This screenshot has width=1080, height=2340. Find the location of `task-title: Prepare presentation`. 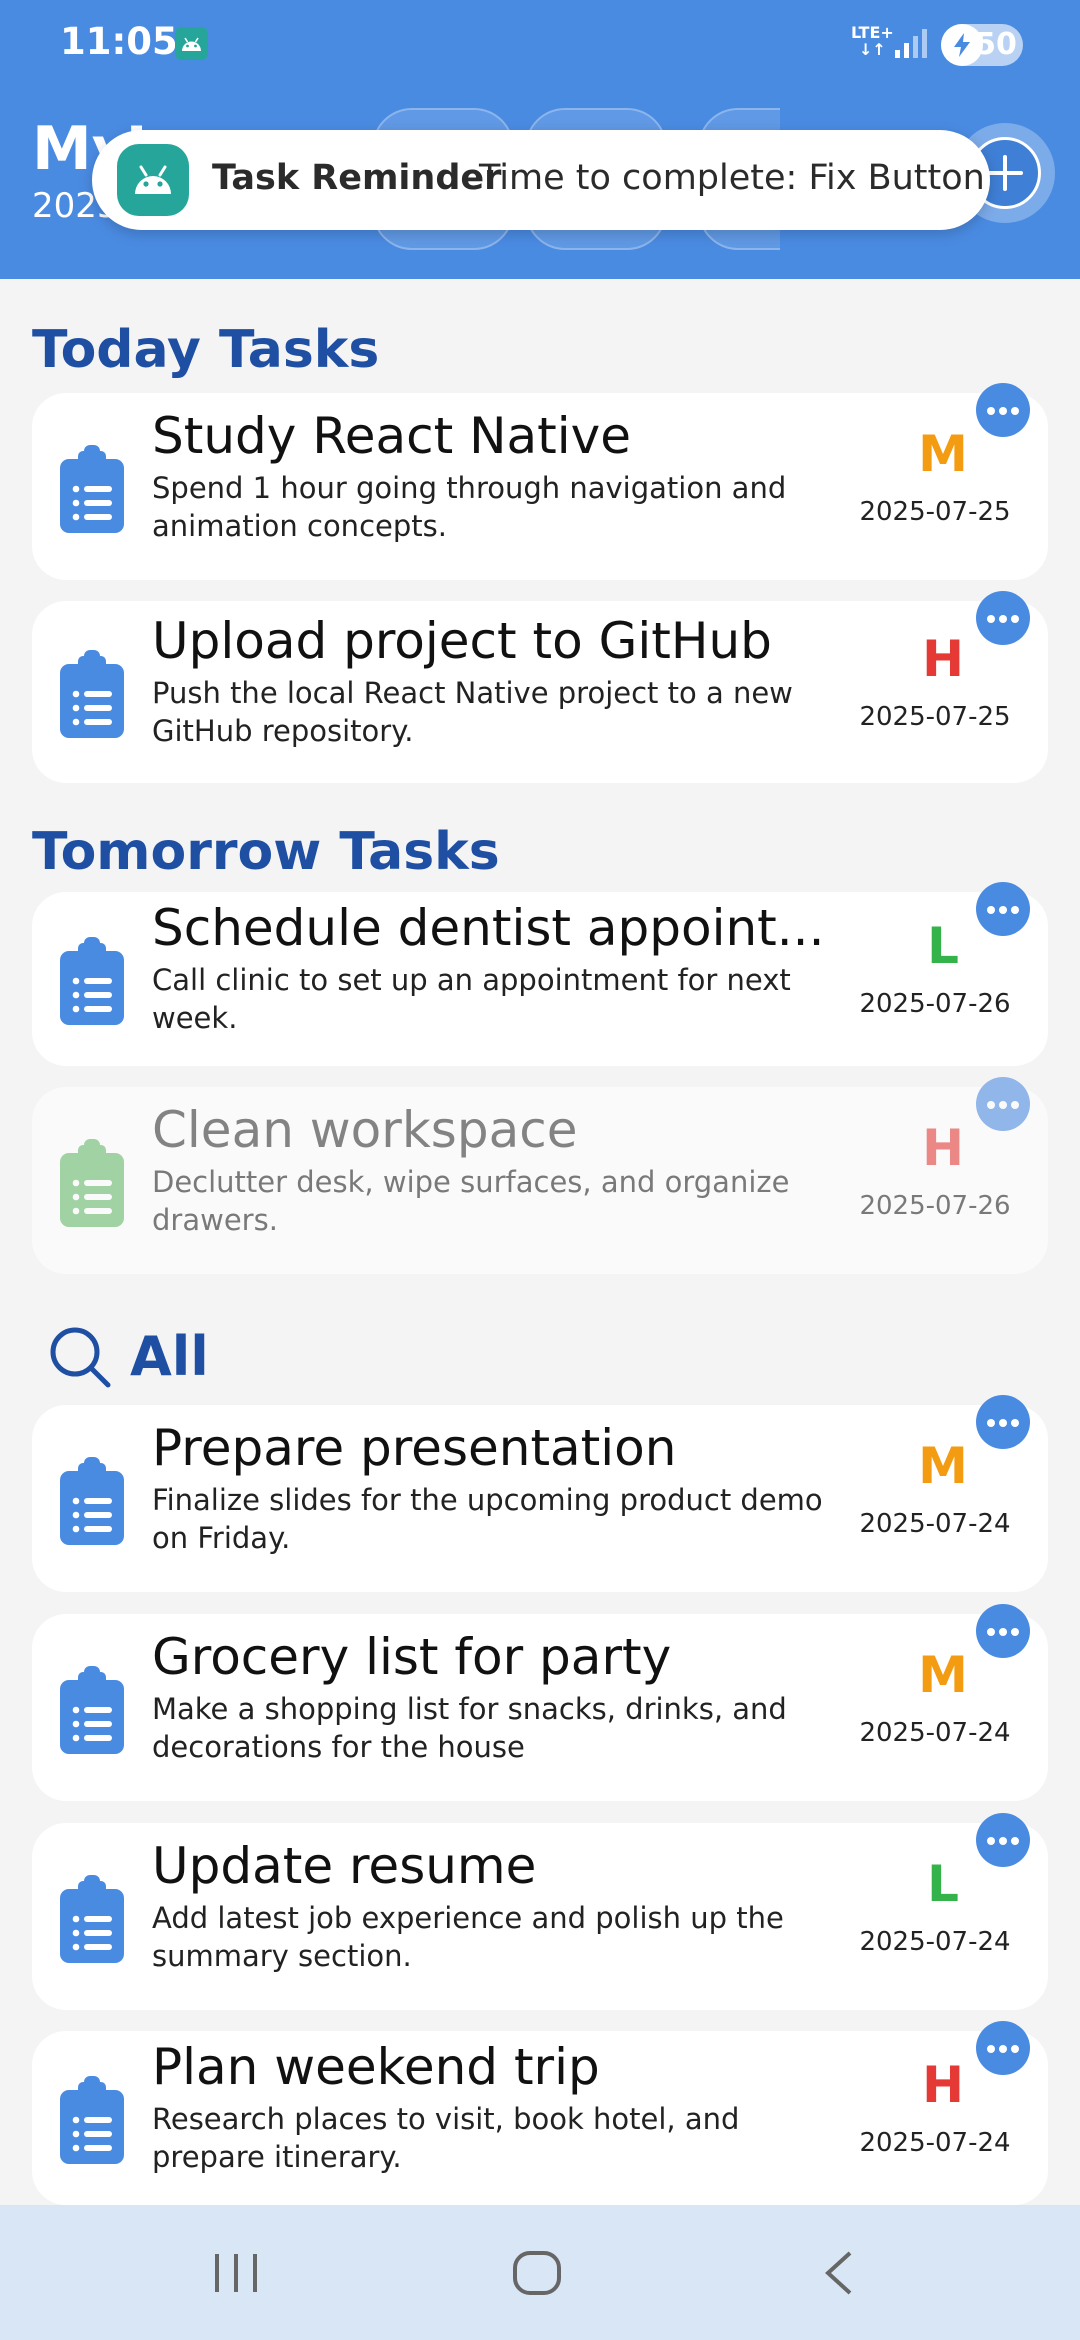

task-title: Prepare presentation is located at coordinates (414, 1448).